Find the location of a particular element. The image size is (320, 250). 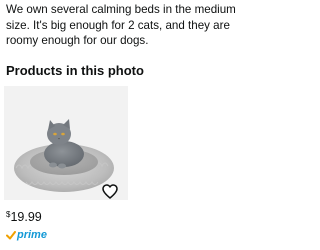

prime-label: prime is located at coordinates (32, 235).